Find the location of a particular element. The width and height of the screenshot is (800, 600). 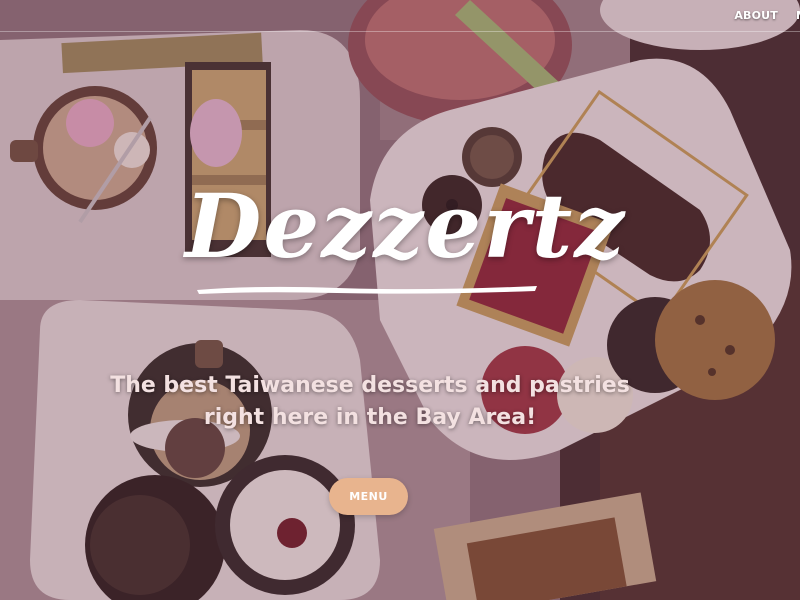

brand-logo: Dezzertz is located at coordinates (406, 240).